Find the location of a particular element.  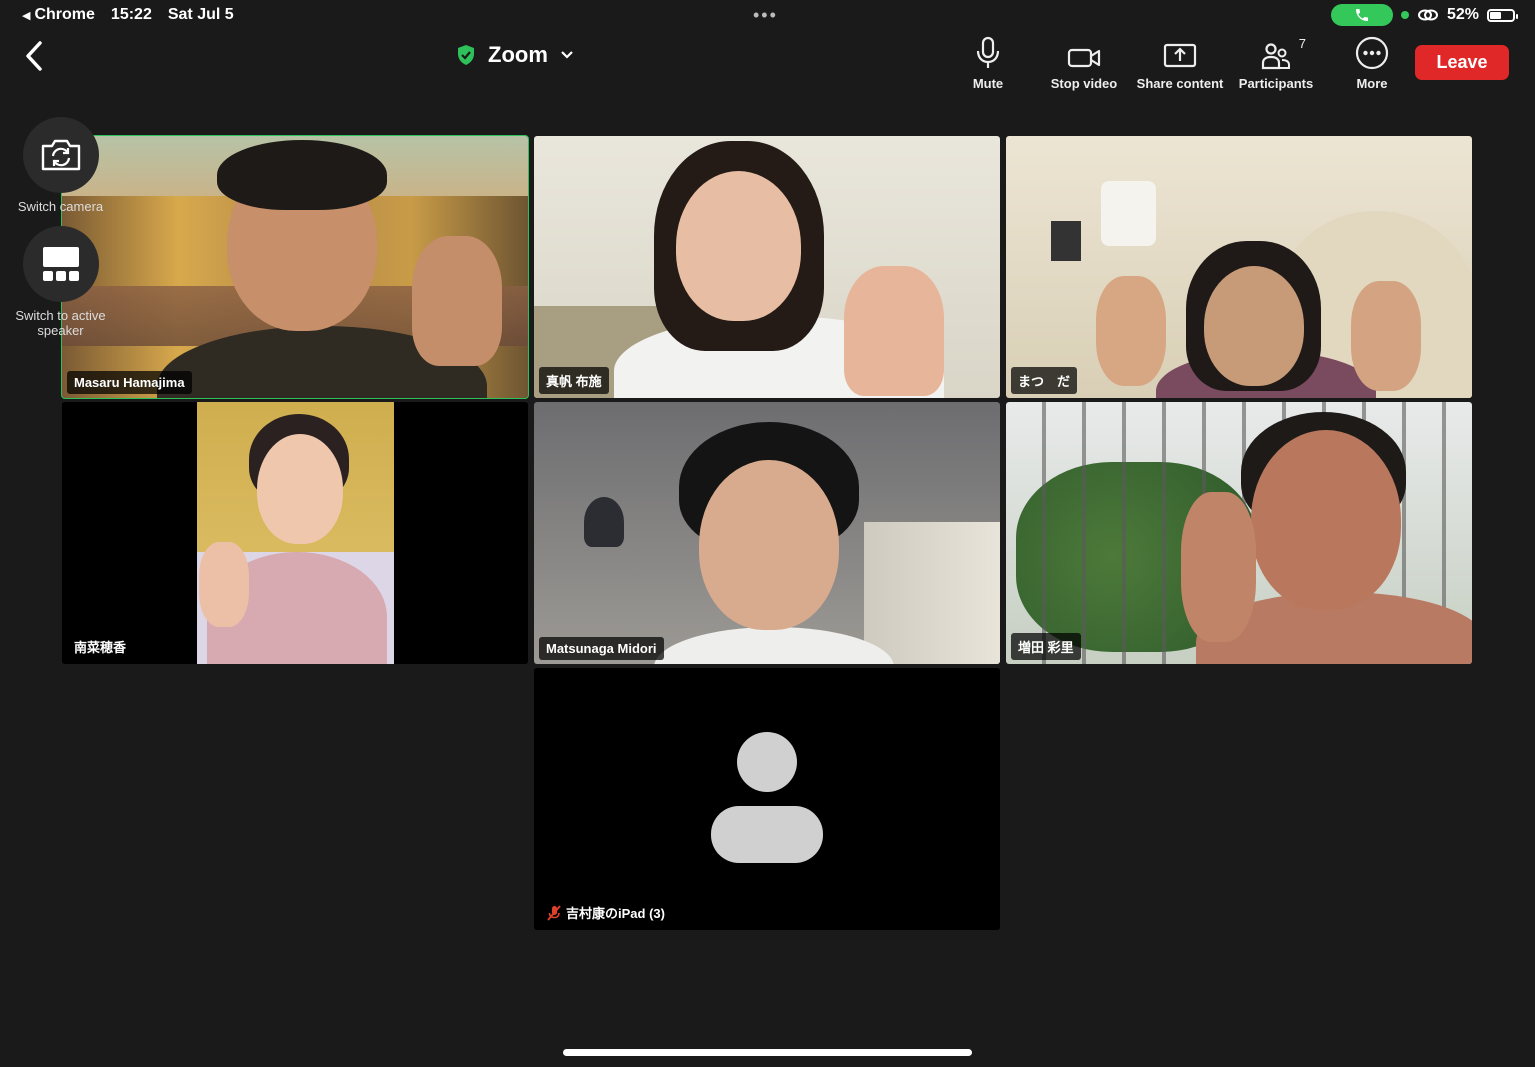

more-label: More is located at coordinates (1372, 83).